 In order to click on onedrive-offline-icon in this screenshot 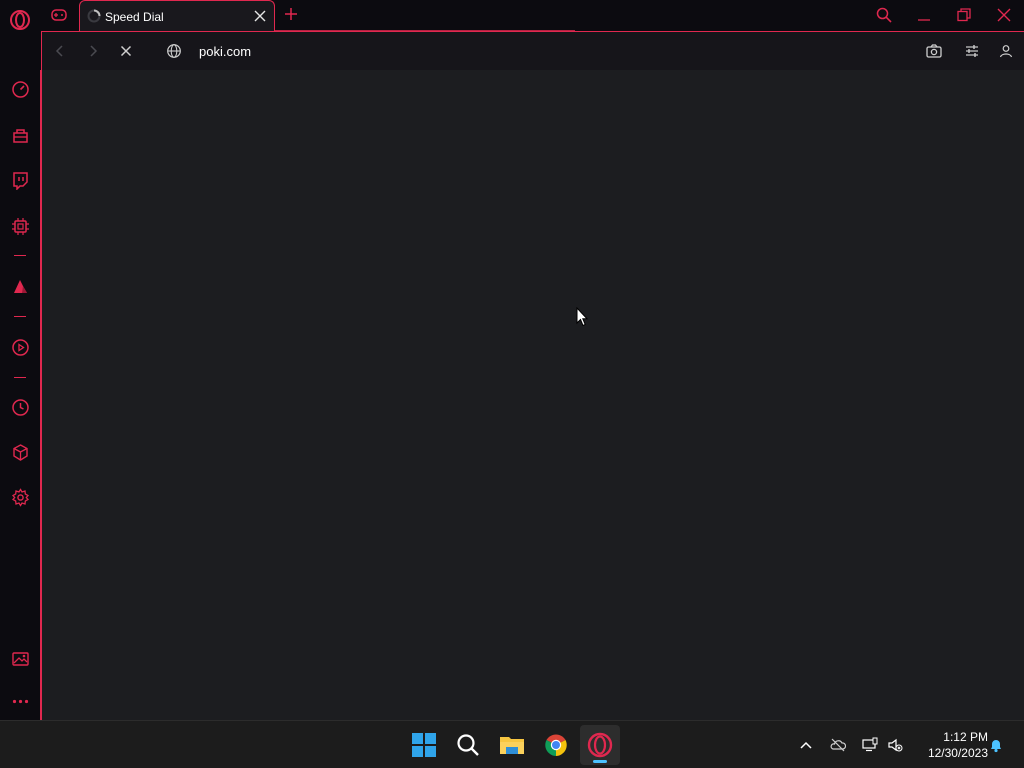, I will do `click(838, 745)`.